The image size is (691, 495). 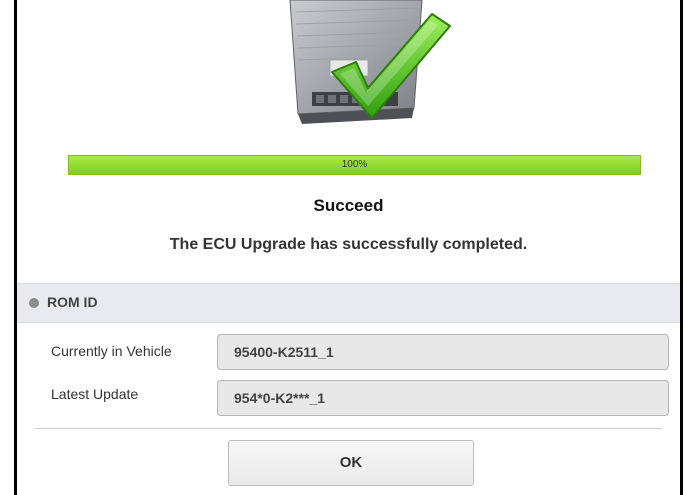 What do you see at coordinates (443, 398) in the screenshot?
I see `latest-rom-field: 954*0-K2***_1` at bounding box center [443, 398].